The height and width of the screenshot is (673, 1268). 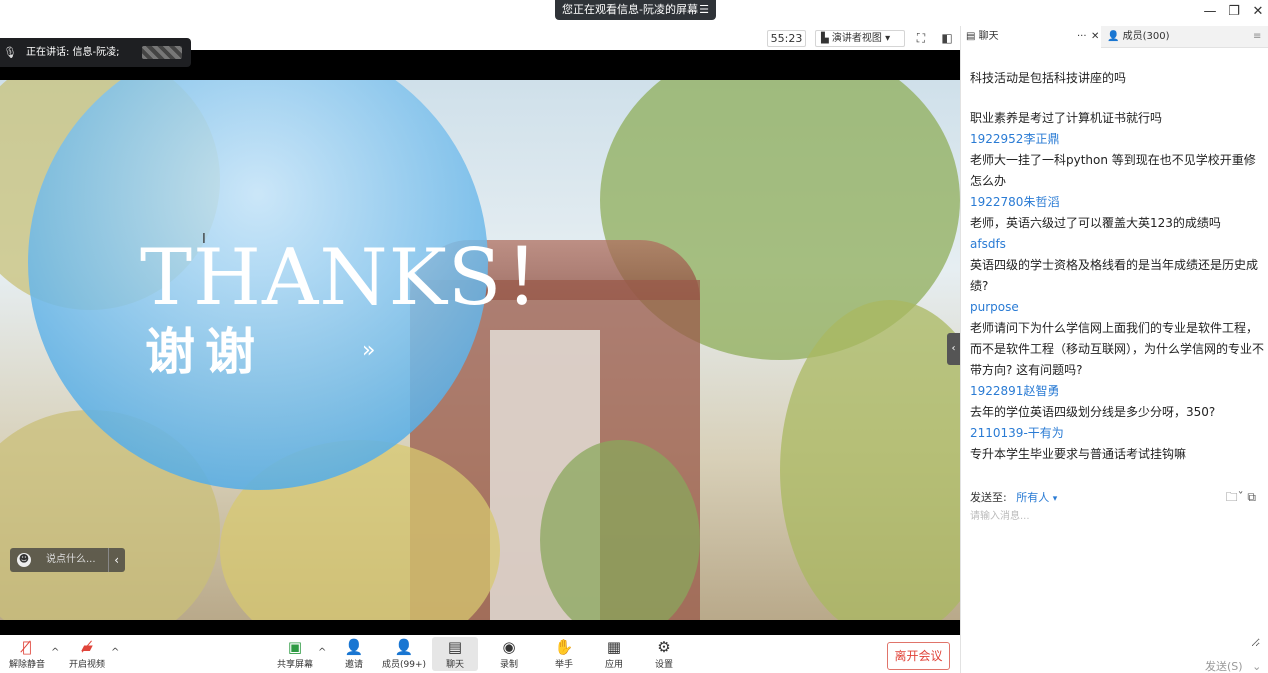 I want to click on text-cursor-icon: I, so click(x=204, y=239).